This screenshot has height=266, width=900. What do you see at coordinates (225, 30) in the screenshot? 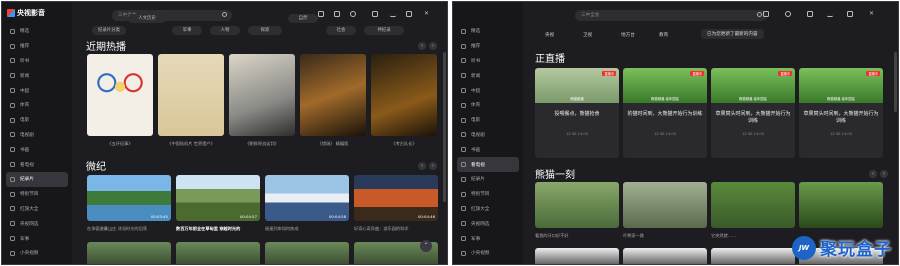
I see `category-chip: 人物` at bounding box center [225, 30].